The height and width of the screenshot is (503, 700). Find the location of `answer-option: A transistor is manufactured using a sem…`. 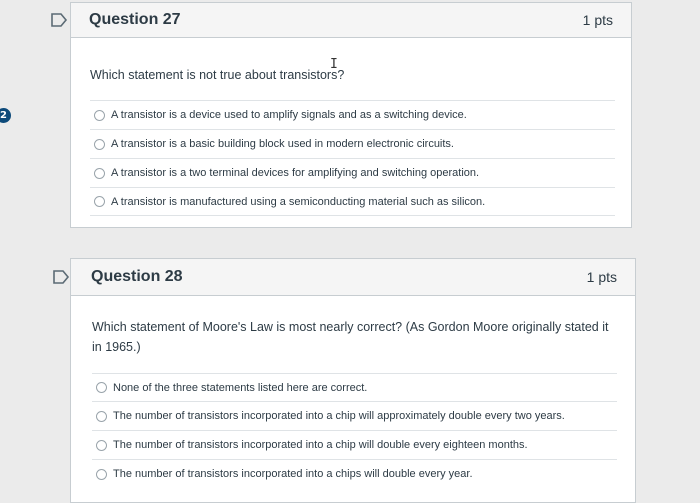

answer-option: A transistor is manufactured using a sem… is located at coordinates (352, 201).